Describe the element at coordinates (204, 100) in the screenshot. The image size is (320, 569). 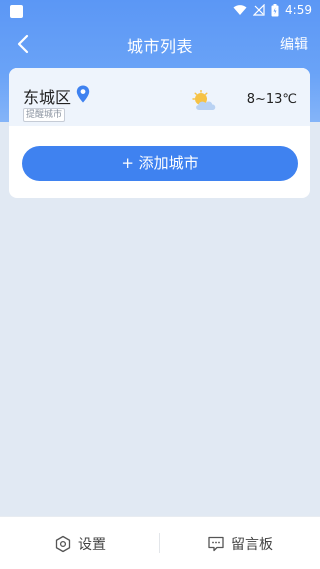
I see `partly-cloudy-icon` at that location.